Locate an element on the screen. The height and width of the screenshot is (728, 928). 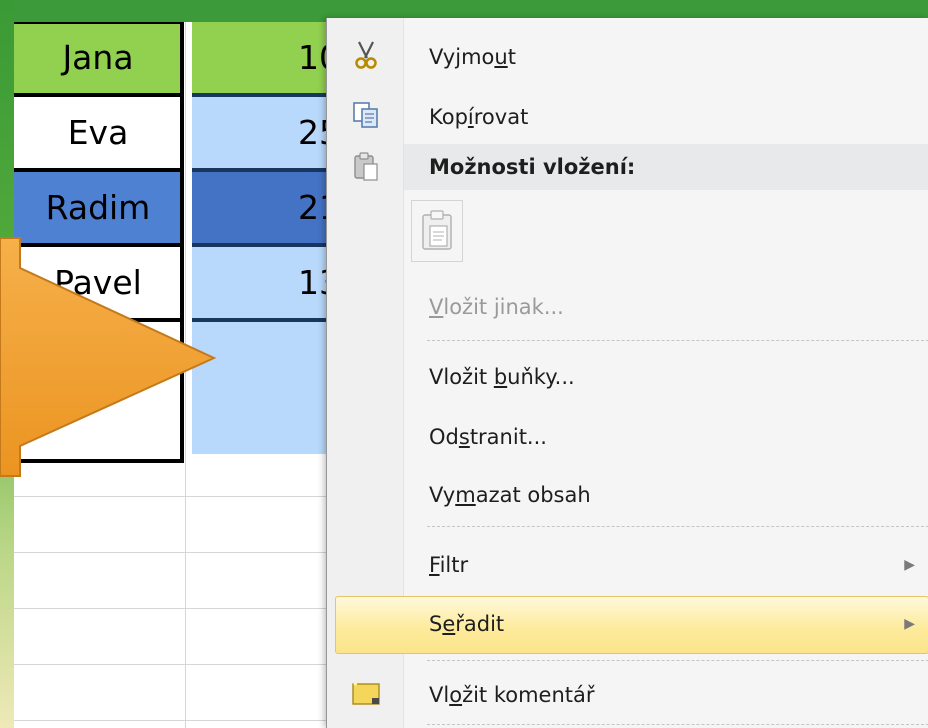
cell-name: Eva is located at coordinates (98, 132).